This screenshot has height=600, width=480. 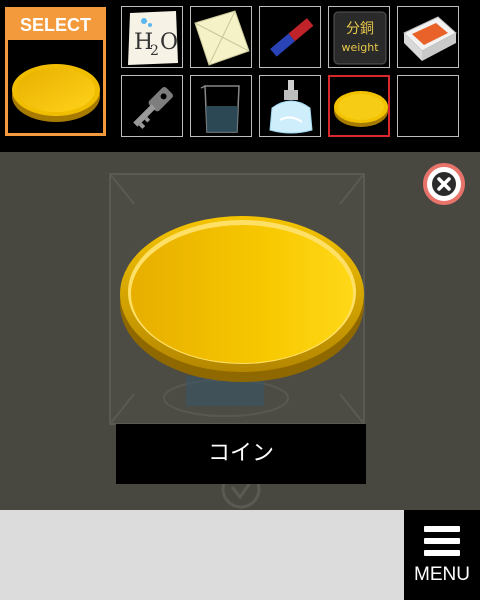 I want to click on slot-coin, so click(x=359, y=106).